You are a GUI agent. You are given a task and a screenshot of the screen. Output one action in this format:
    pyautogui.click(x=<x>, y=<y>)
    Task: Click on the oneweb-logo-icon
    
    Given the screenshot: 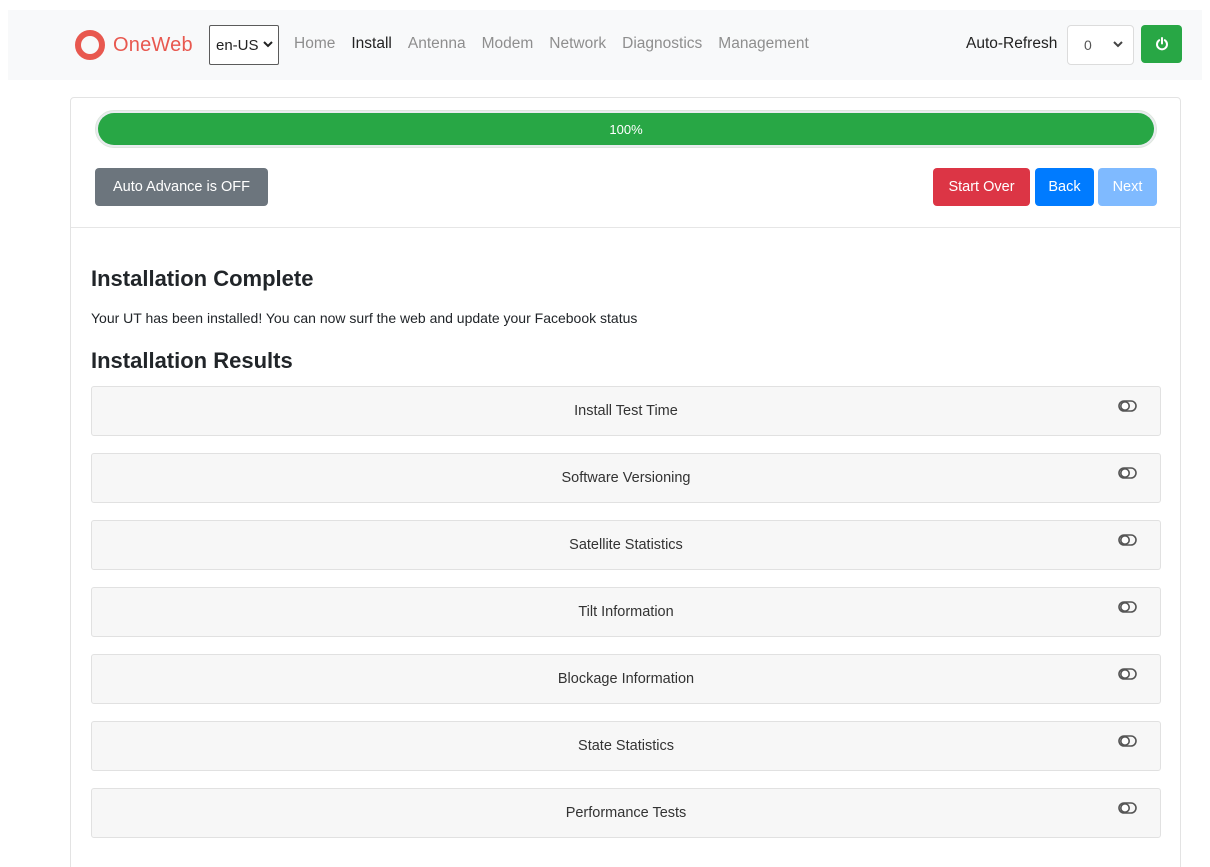 What is the action you would take?
    pyautogui.click(x=90, y=45)
    